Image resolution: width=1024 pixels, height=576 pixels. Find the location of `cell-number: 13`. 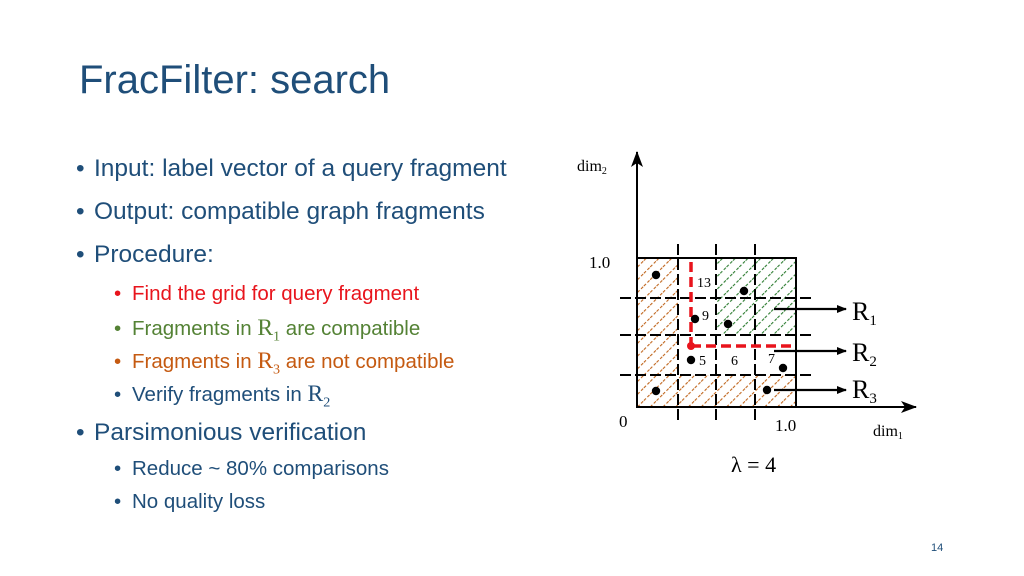

cell-number: 13 is located at coordinates (704, 283).